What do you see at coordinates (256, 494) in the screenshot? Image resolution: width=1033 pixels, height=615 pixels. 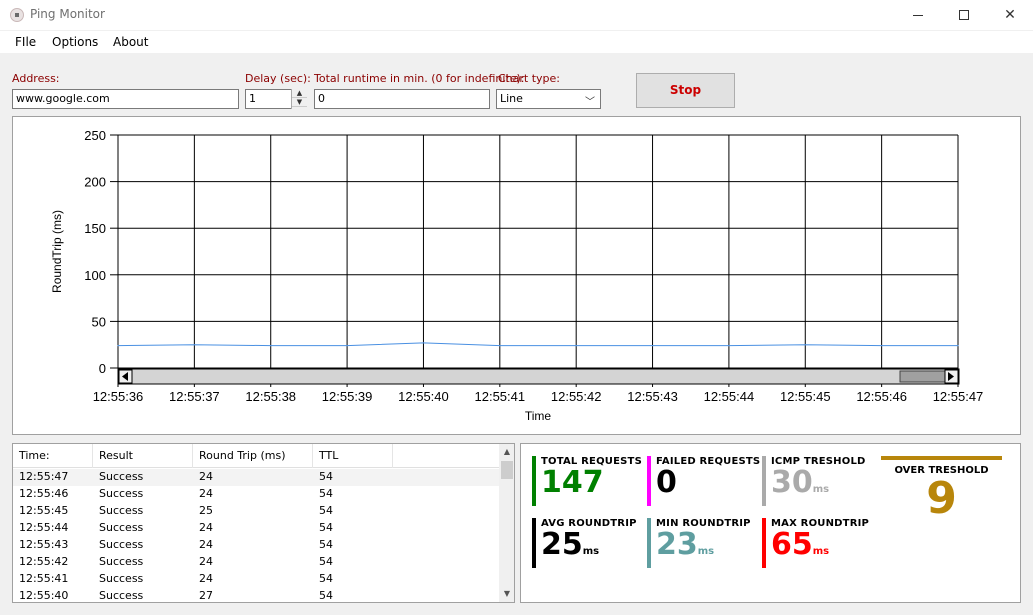 I see `table-row: 12:55:46 Success 24 54` at bounding box center [256, 494].